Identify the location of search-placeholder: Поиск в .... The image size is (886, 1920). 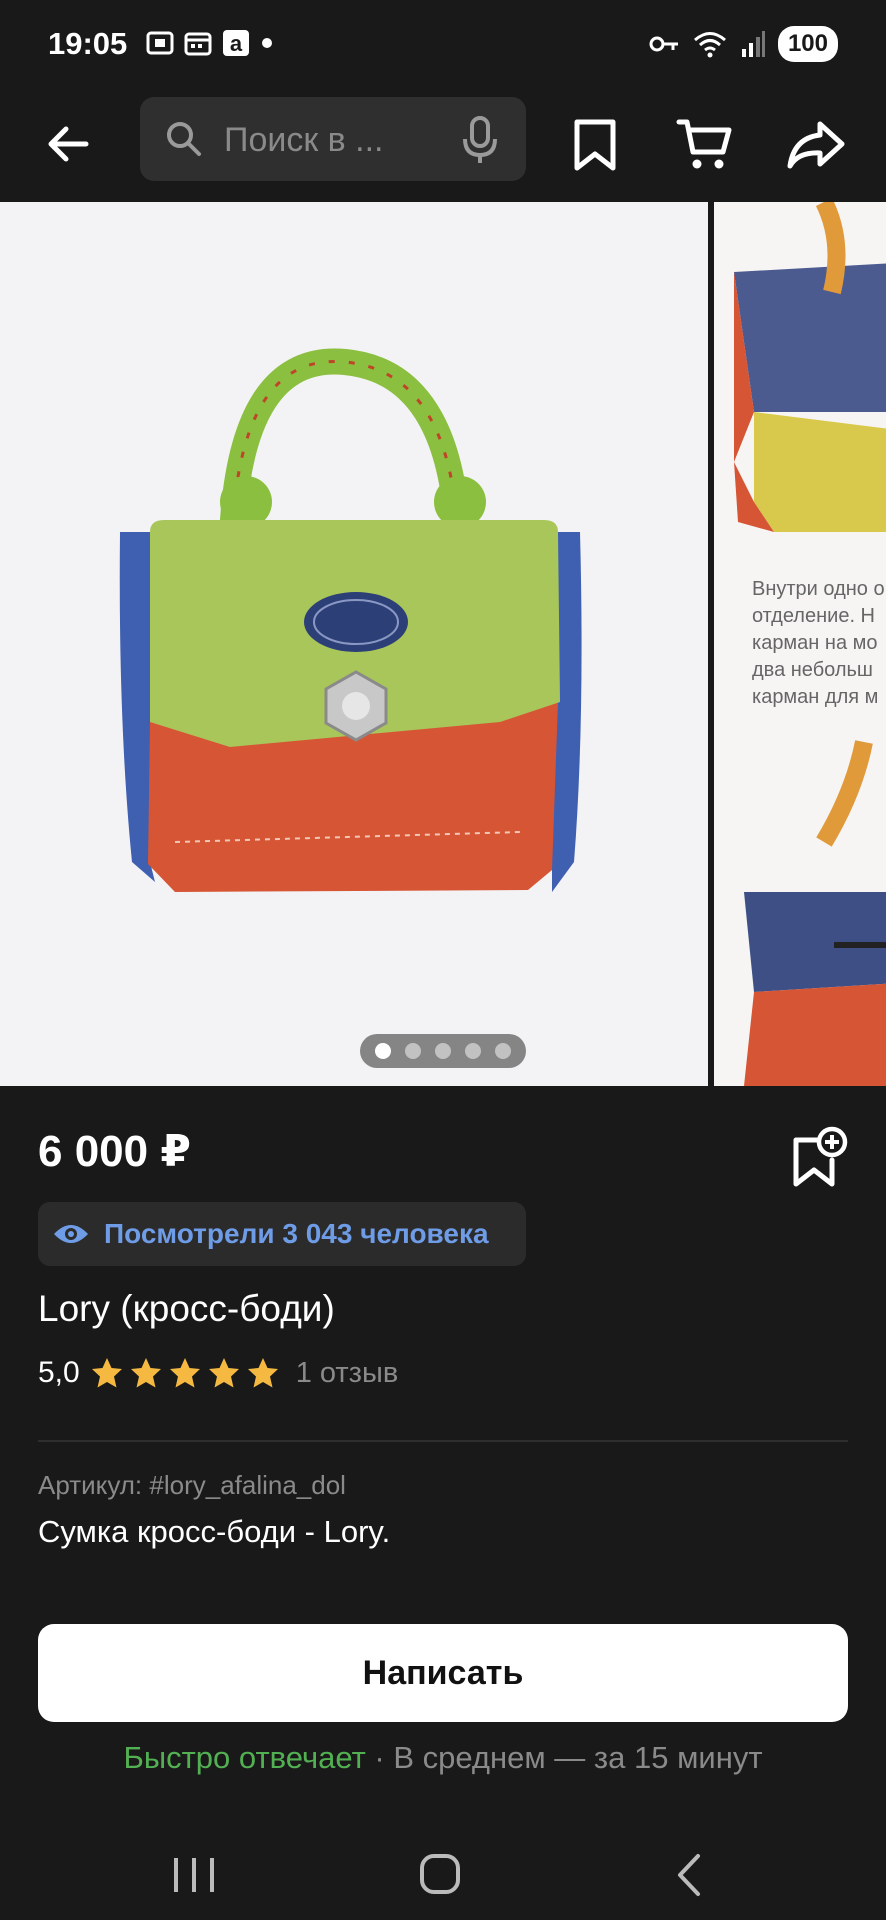
(304, 140).